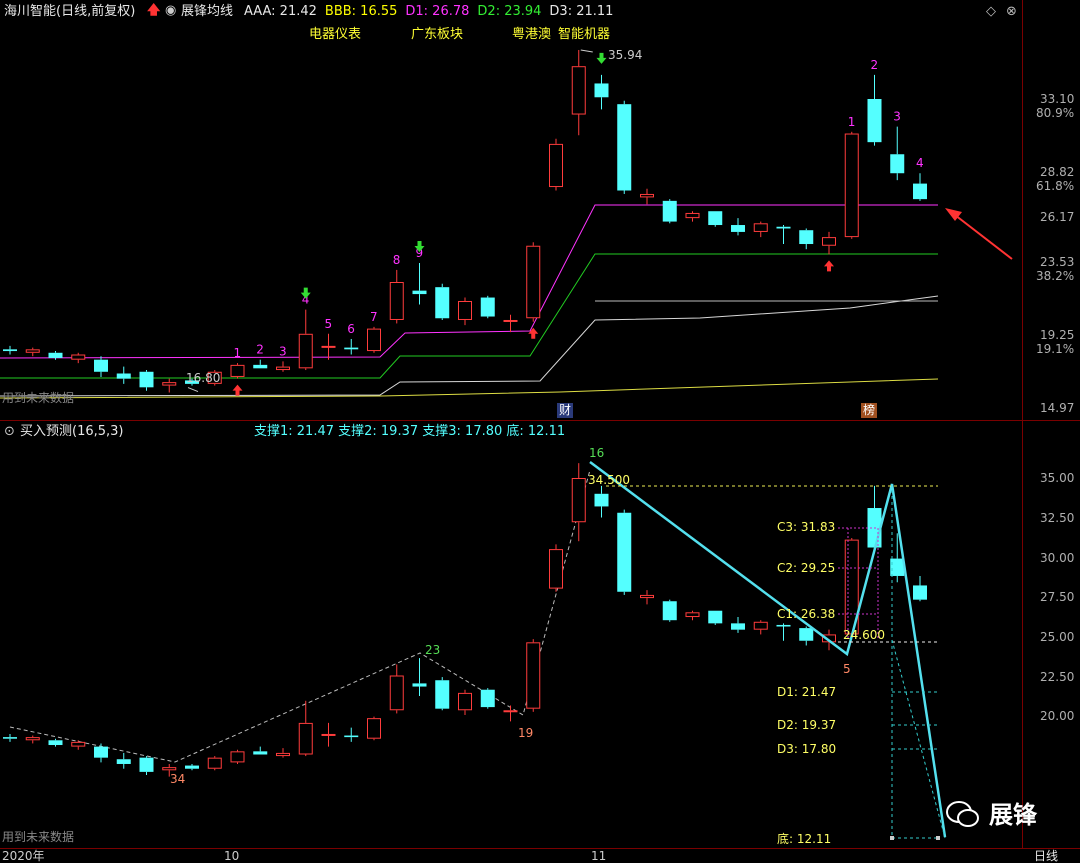 The width and height of the screenshot is (1080, 863). What do you see at coordinates (437, 34) in the screenshot?
I see `tag-sector-2: 广东板块` at bounding box center [437, 34].